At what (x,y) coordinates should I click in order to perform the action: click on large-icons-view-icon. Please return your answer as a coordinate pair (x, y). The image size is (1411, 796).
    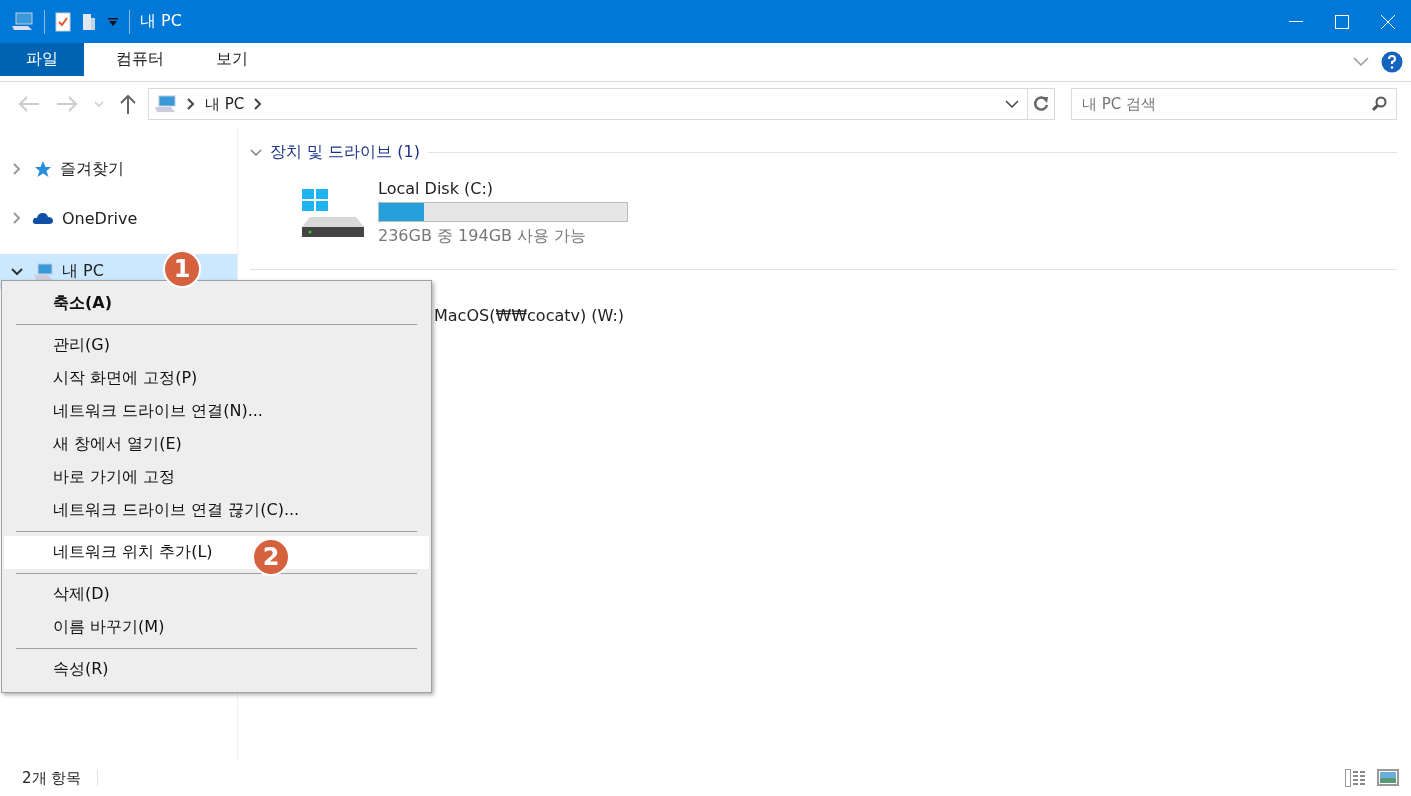
    Looking at the image, I should click on (1388, 778).